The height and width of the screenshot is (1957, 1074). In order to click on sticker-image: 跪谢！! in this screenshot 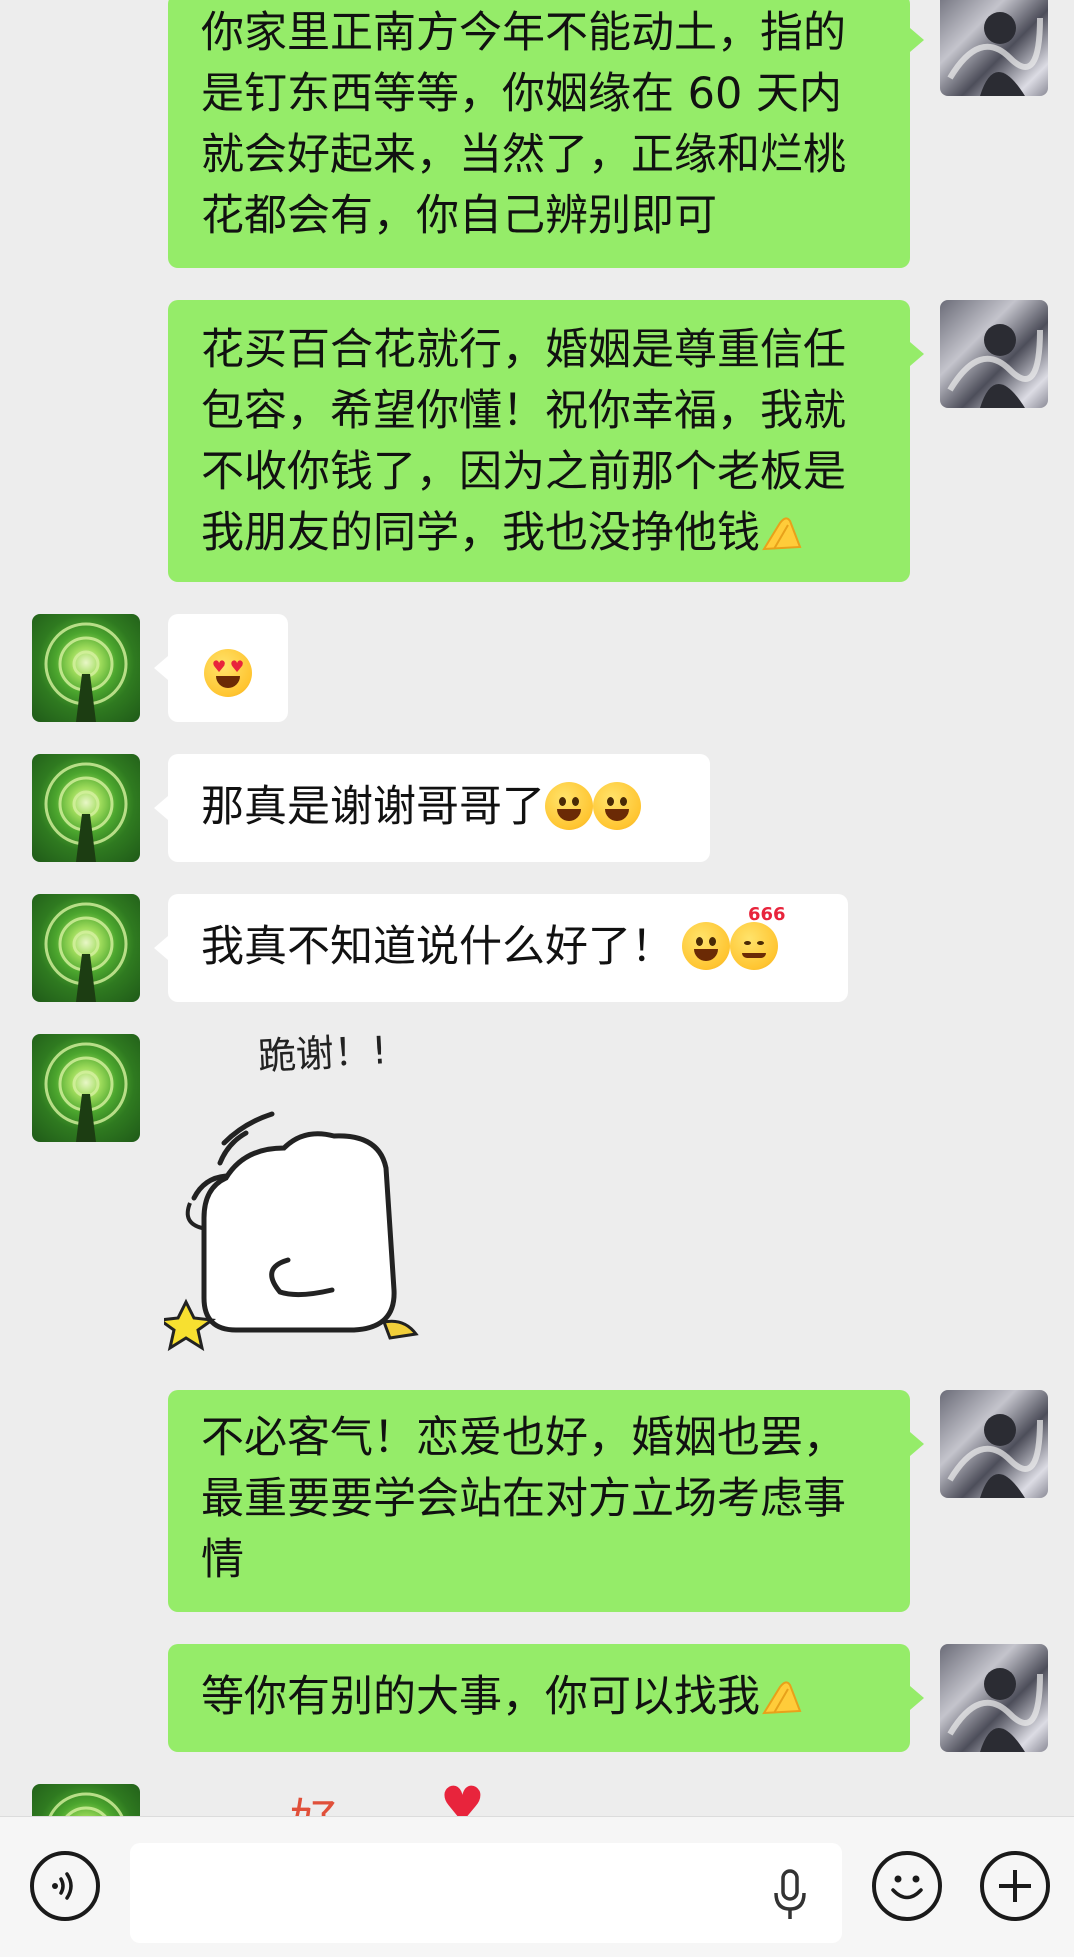, I will do `click(319, 1198)`.